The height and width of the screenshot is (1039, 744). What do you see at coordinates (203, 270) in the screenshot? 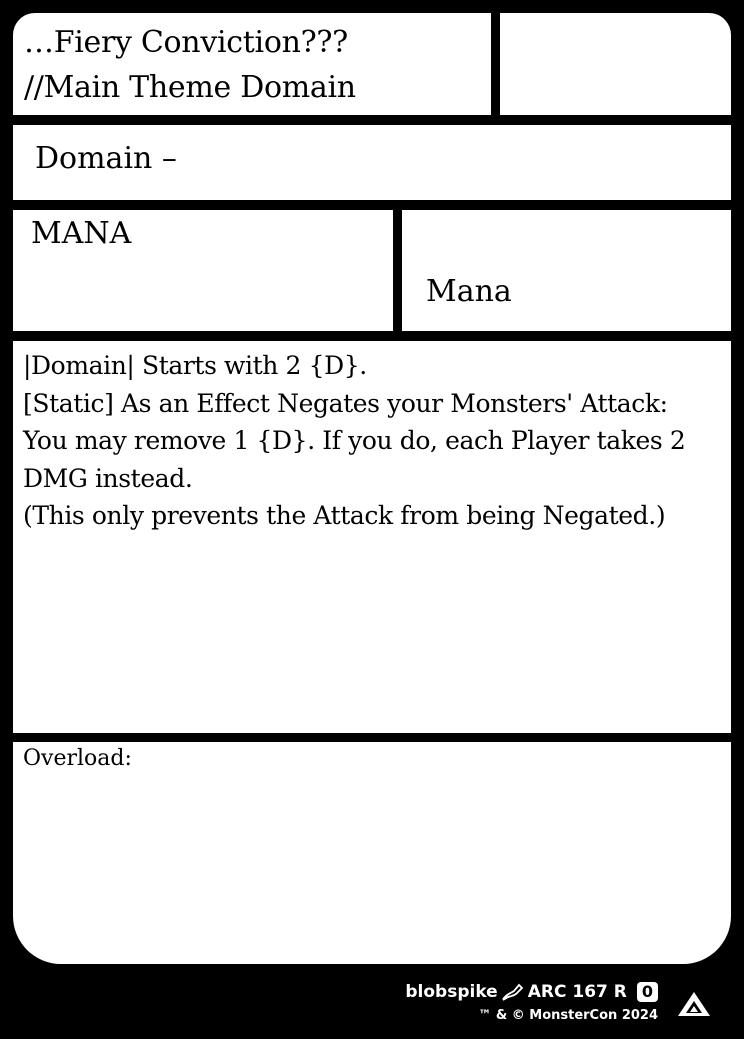
I see `stat-box-left: MANA` at bounding box center [203, 270].